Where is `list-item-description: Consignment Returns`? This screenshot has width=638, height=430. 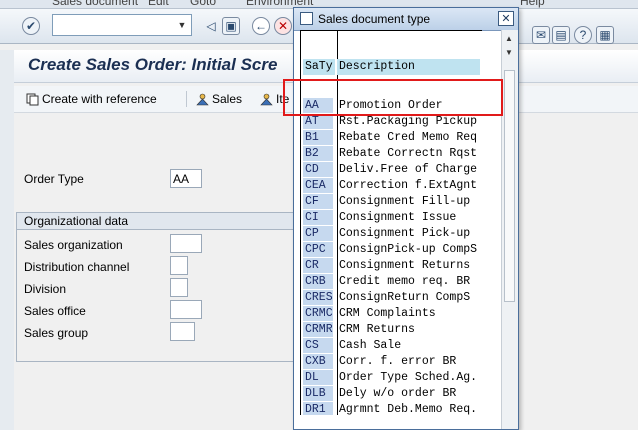 list-item-description: Consignment Returns is located at coordinates (405, 265).